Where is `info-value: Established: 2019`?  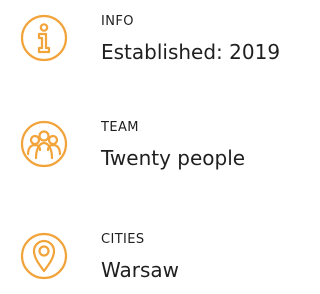 info-value: Established: 2019 is located at coordinates (191, 52).